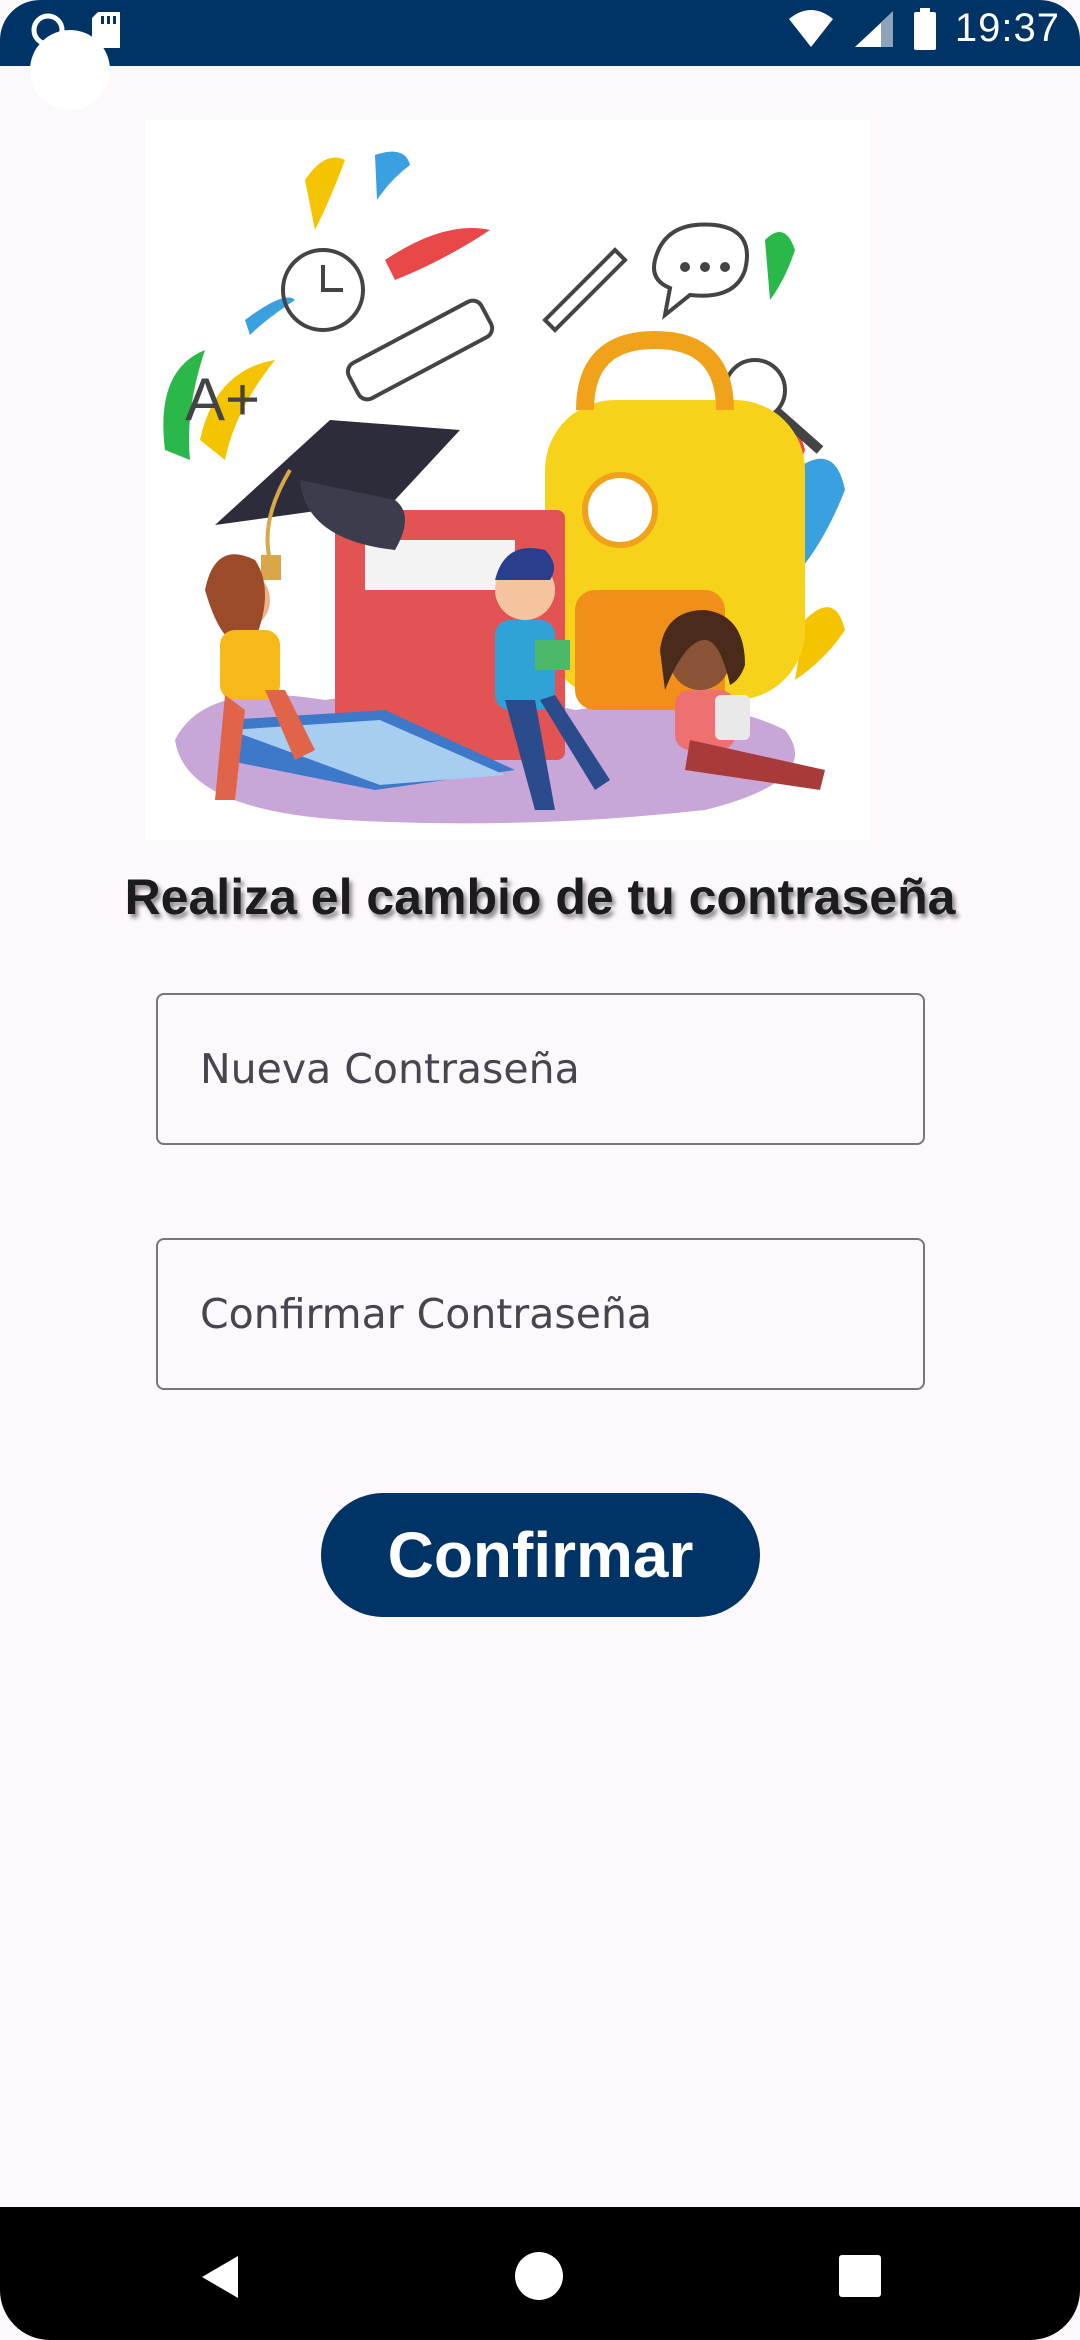 This screenshot has width=1080, height=2340. I want to click on status-time: 19:37, so click(1007, 28).